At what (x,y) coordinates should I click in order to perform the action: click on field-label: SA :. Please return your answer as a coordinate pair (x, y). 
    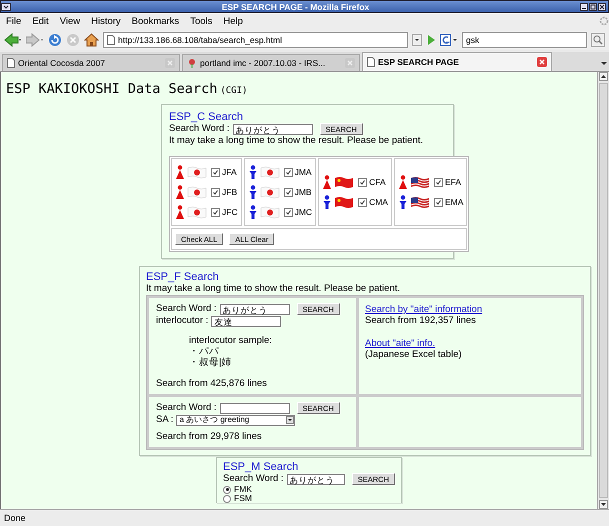
    Looking at the image, I should click on (165, 420).